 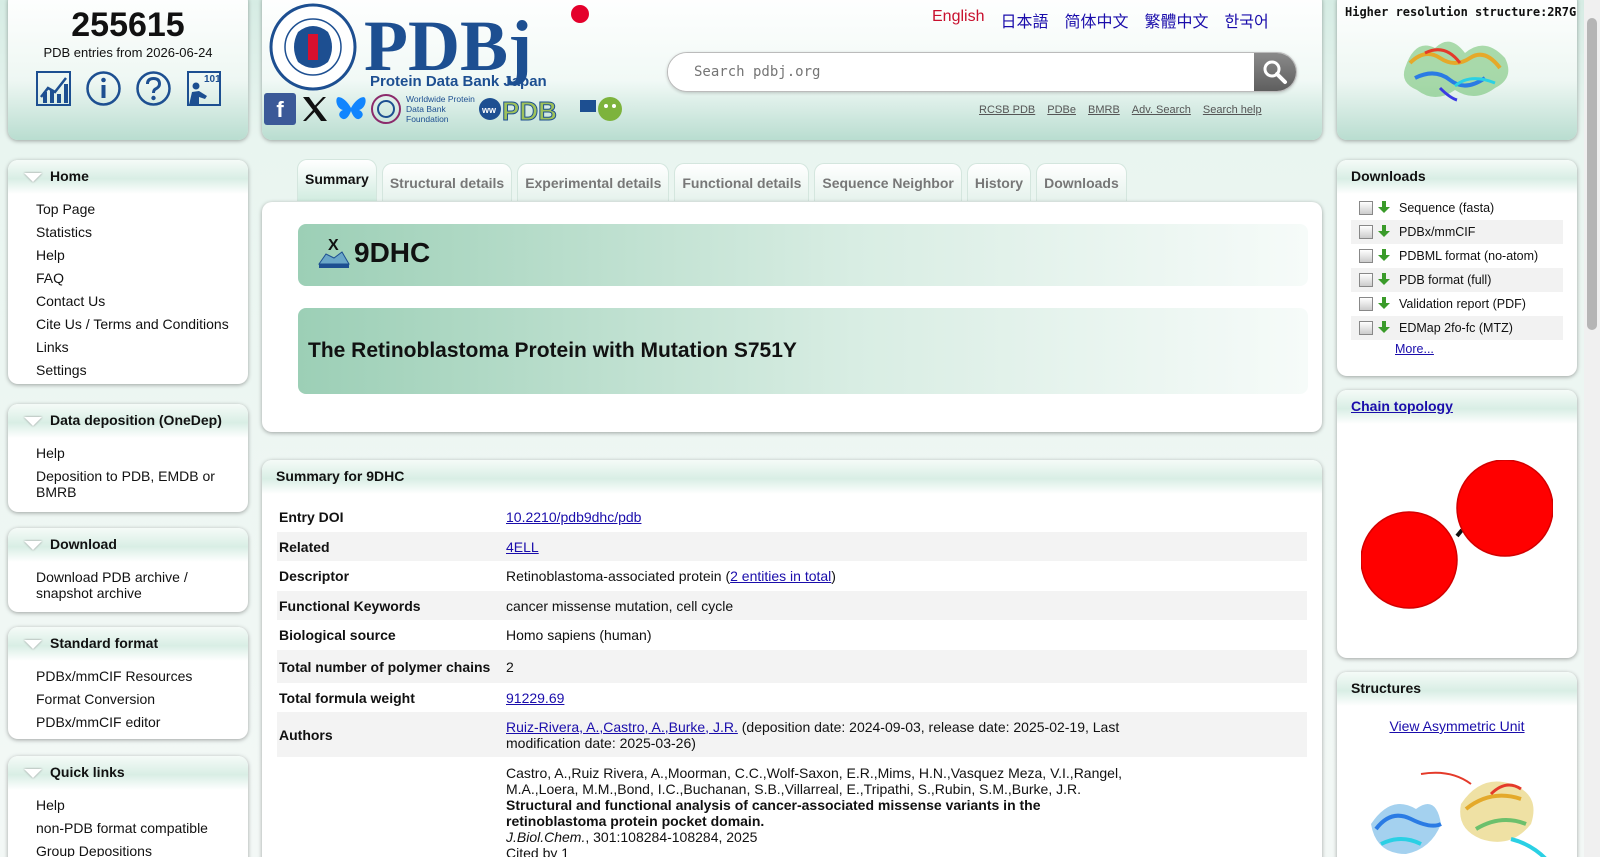 What do you see at coordinates (1081, 182) in the screenshot?
I see `tab-downloads: Downloads` at bounding box center [1081, 182].